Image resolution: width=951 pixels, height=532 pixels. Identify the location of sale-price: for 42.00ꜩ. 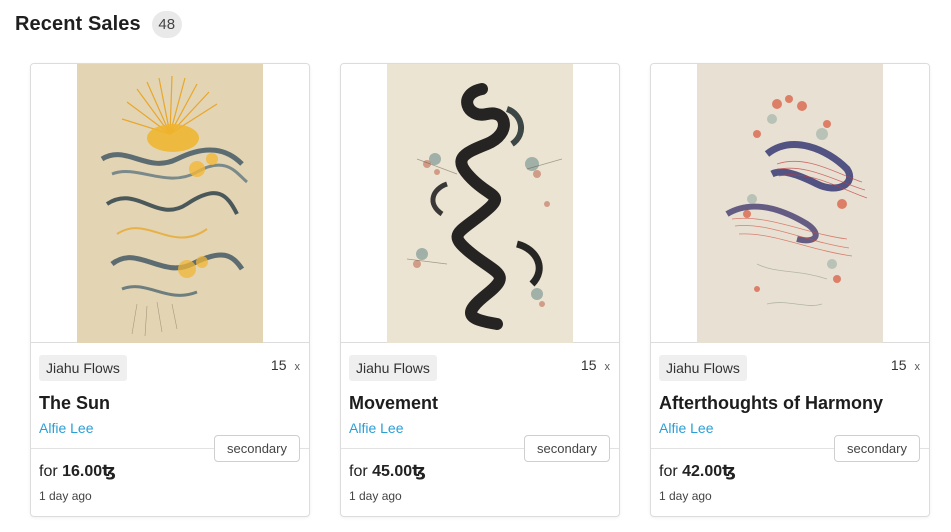
(697, 471).